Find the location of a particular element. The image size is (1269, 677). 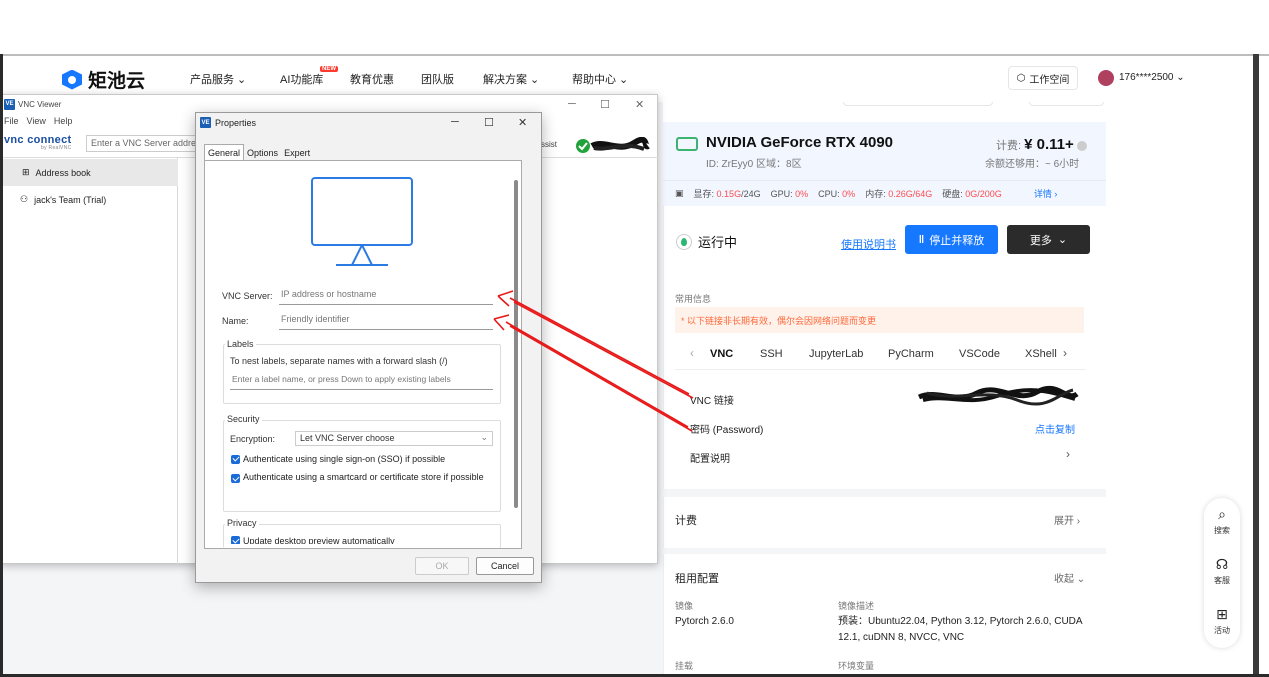

tab-options: Options is located at coordinates (262, 153).